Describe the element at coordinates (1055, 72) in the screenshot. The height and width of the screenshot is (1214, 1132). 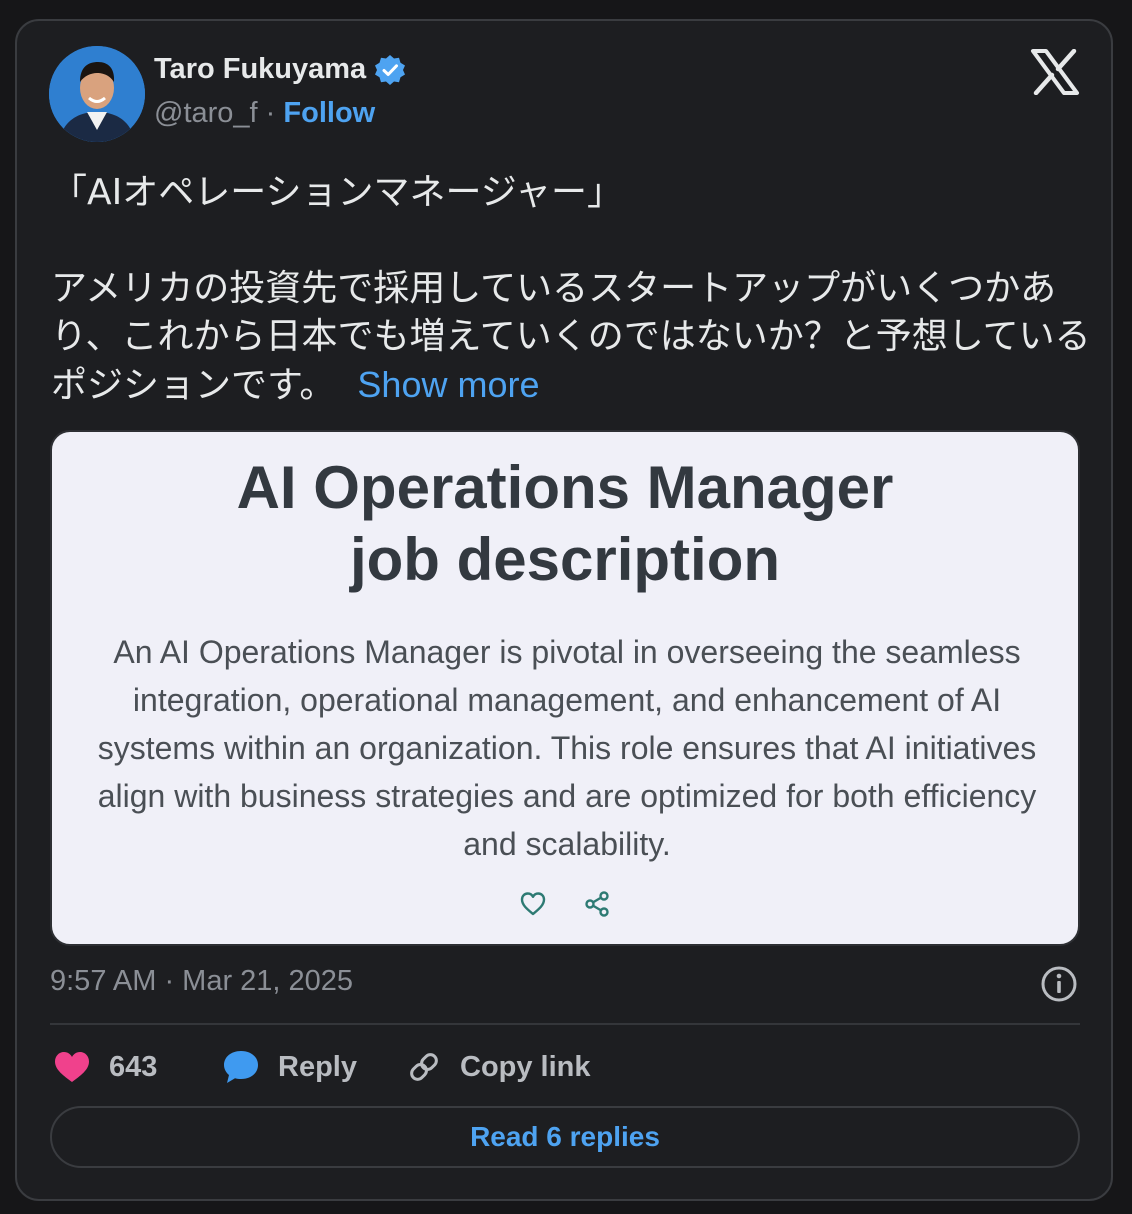
I see `x-logo-icon` at that location.